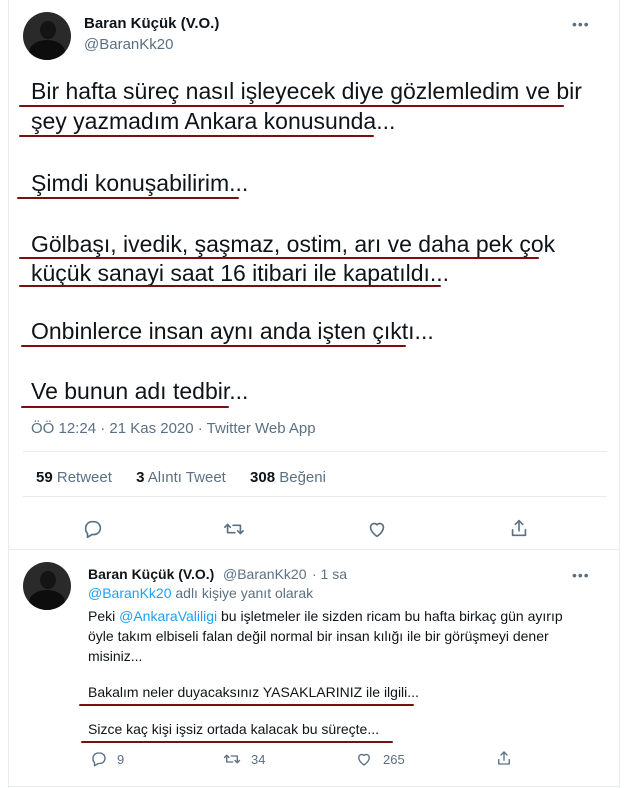 The image size is (628, 788). I want to click on more-dots-icon: •••, so click(581, 24).